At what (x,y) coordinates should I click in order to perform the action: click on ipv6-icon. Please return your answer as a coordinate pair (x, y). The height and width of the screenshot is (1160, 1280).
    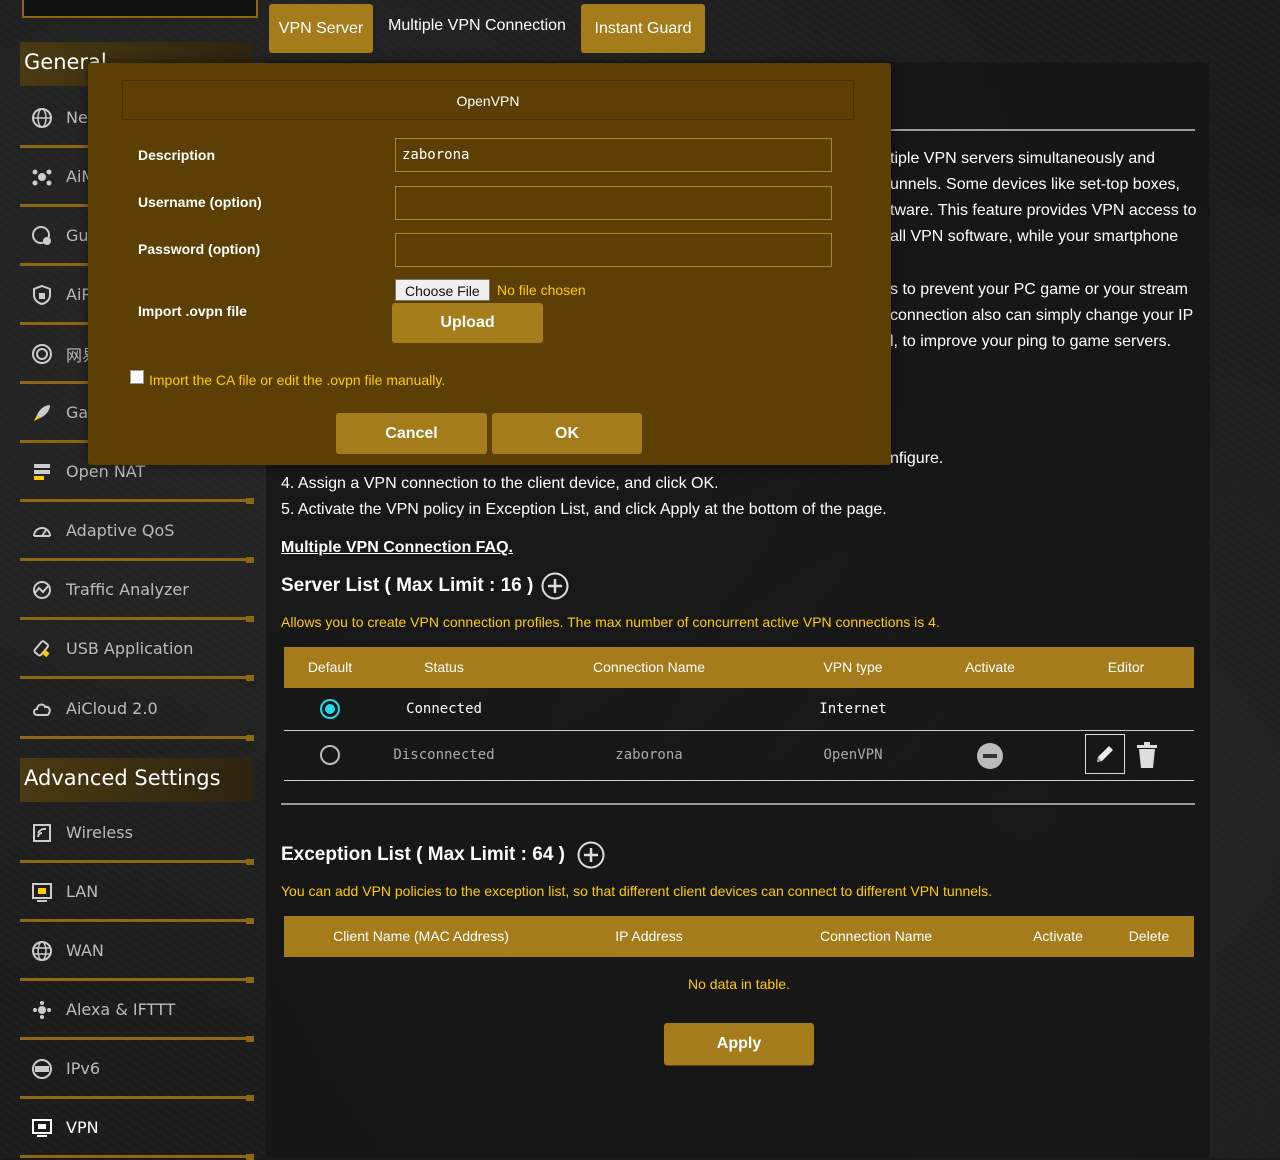
    Looking at the image, I should click on (42, 1069).